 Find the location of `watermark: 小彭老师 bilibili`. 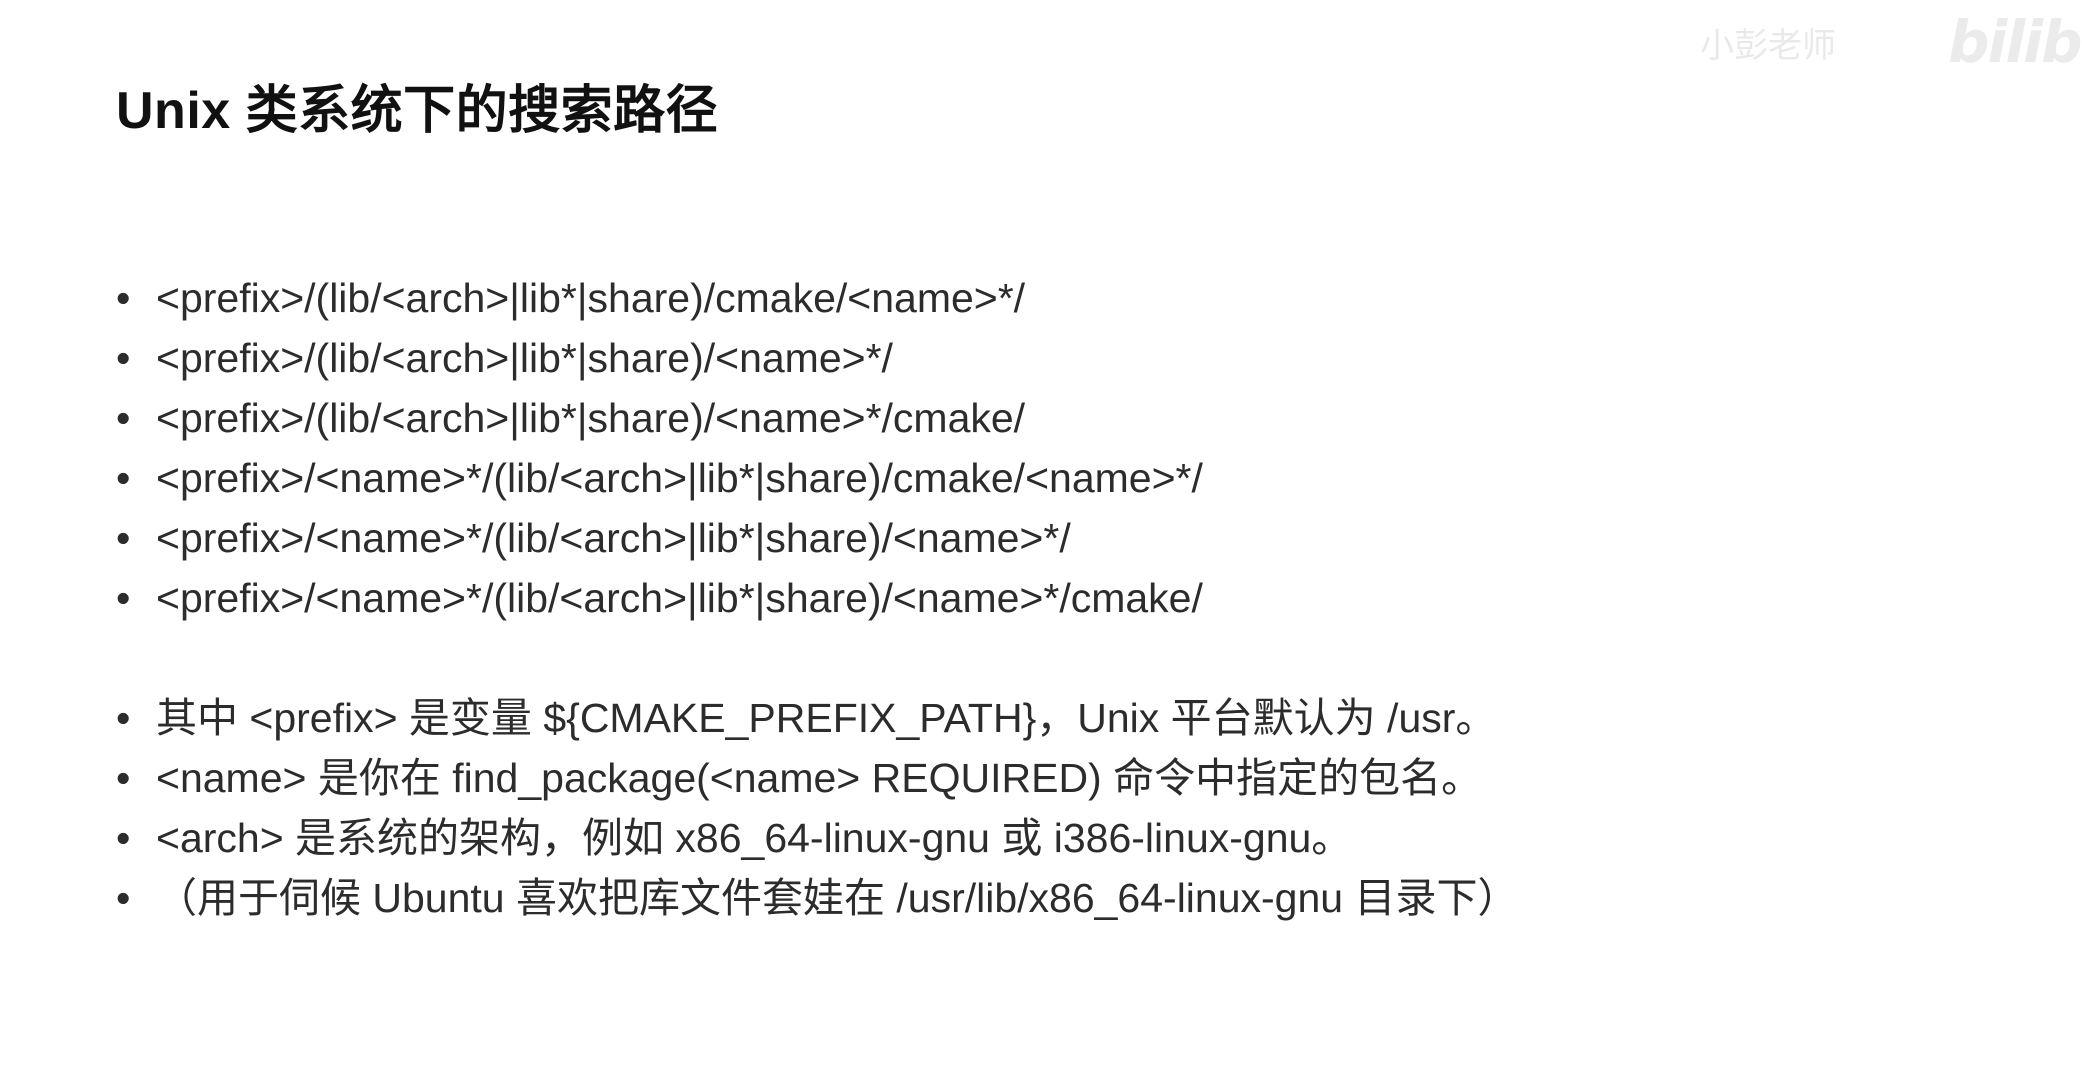

watermark: 小彭老师 bilibili is located at coordinates (1891, 42).